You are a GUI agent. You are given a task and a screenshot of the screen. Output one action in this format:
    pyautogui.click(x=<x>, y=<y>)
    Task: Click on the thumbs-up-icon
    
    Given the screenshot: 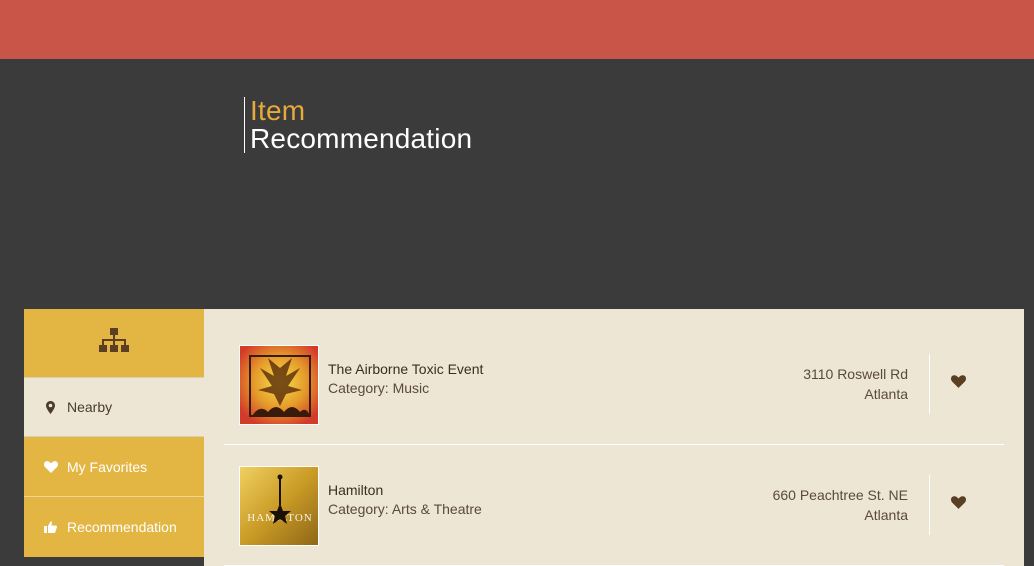 What is the action you would take?
    pyautogui.click(x=50, y=527)
    